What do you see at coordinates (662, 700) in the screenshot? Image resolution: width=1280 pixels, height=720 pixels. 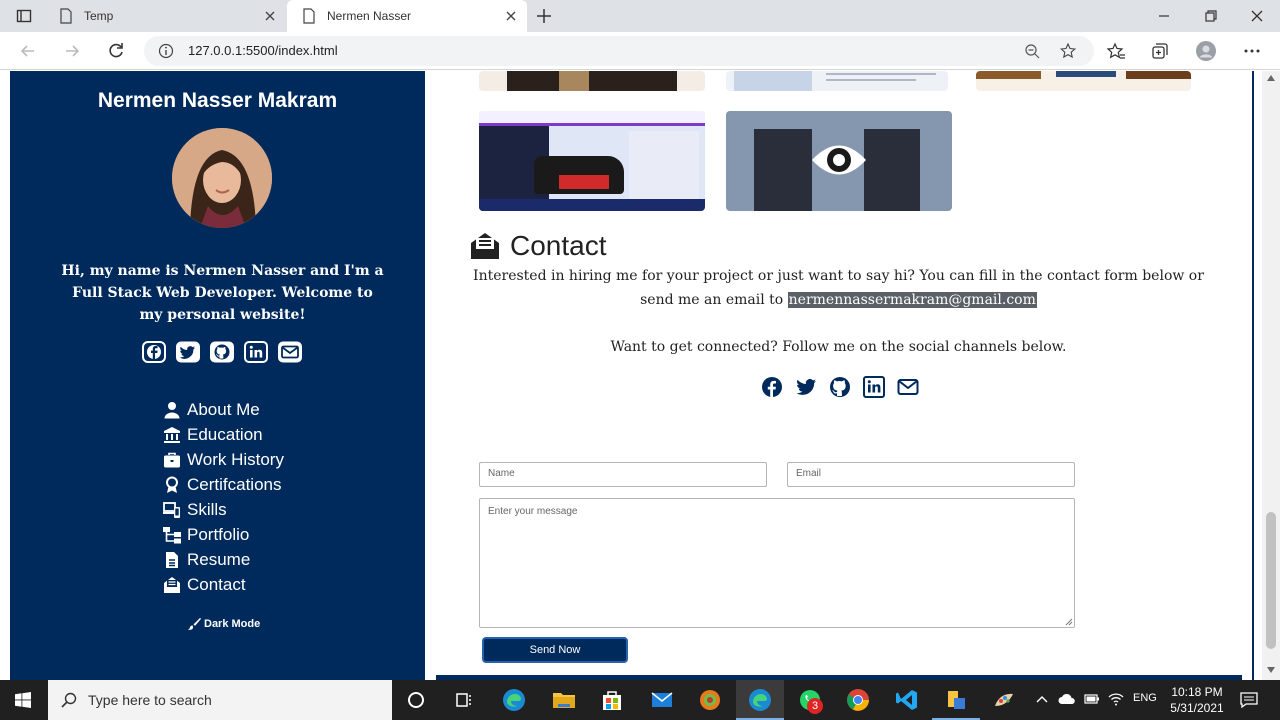 I see `mail-icon` at bounding box center [662, 700].